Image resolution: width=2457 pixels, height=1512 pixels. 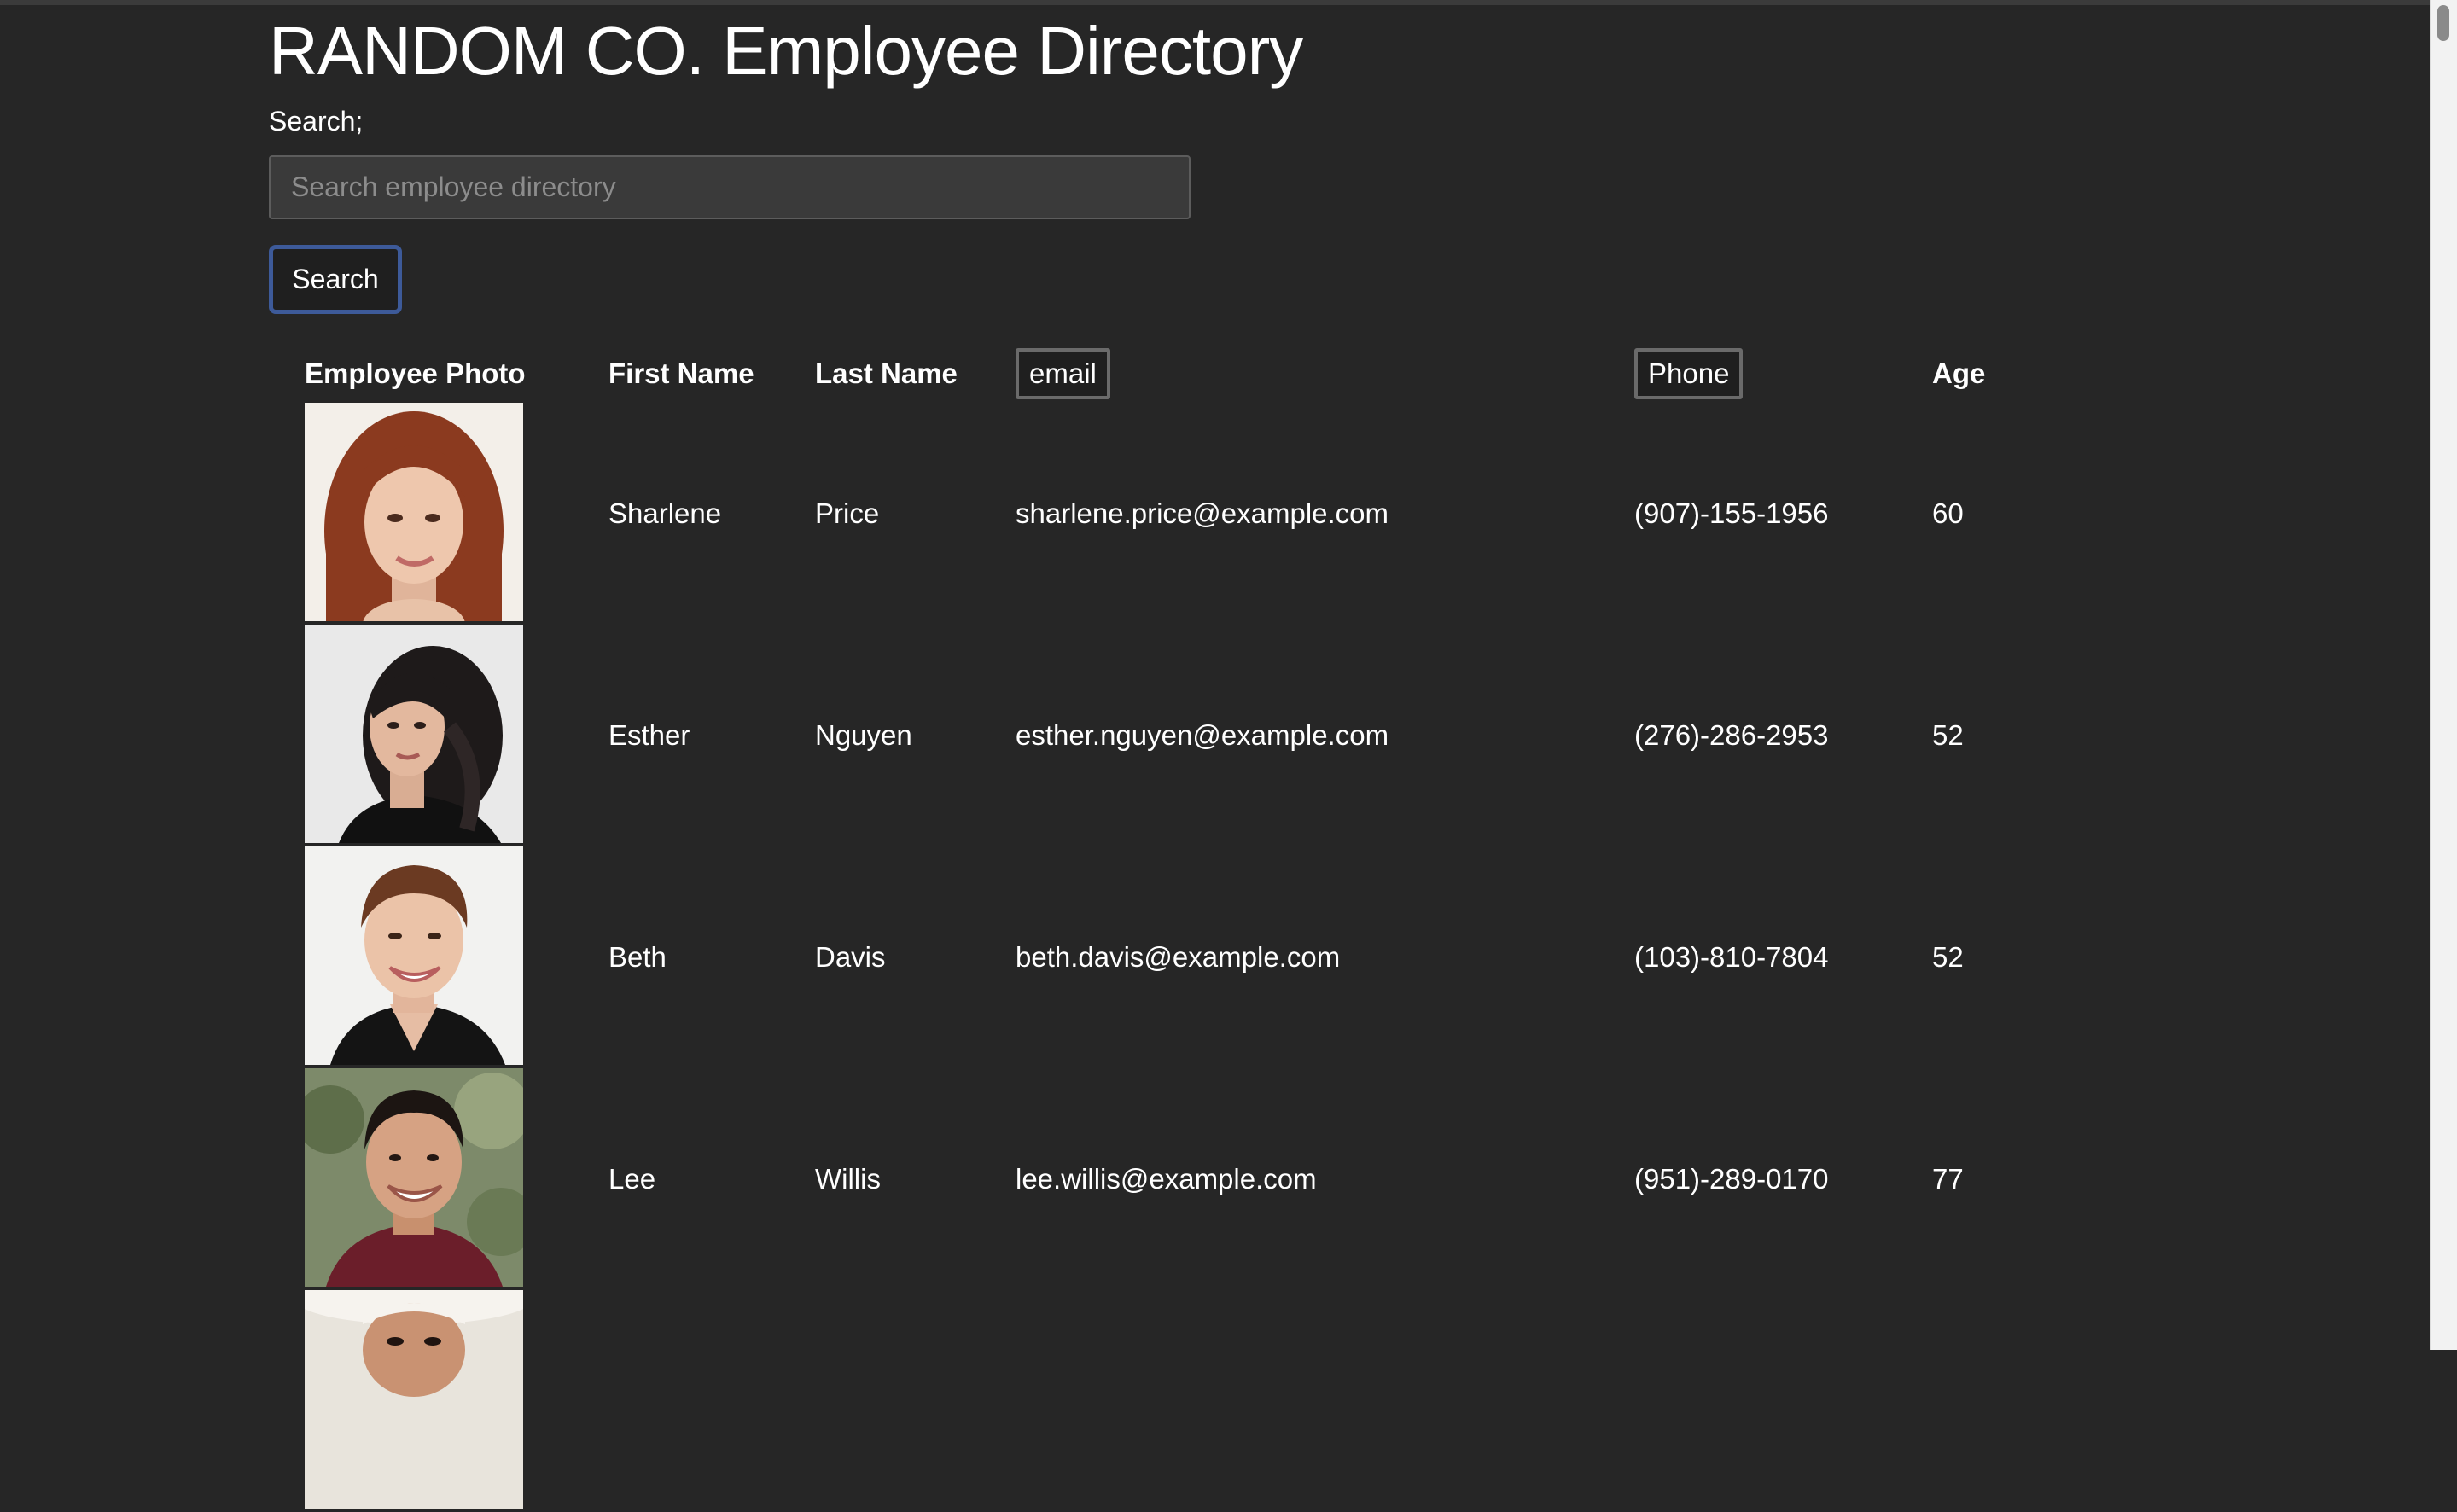 I want to click on header-last-name: Last Name, so click(x=887, y=373).